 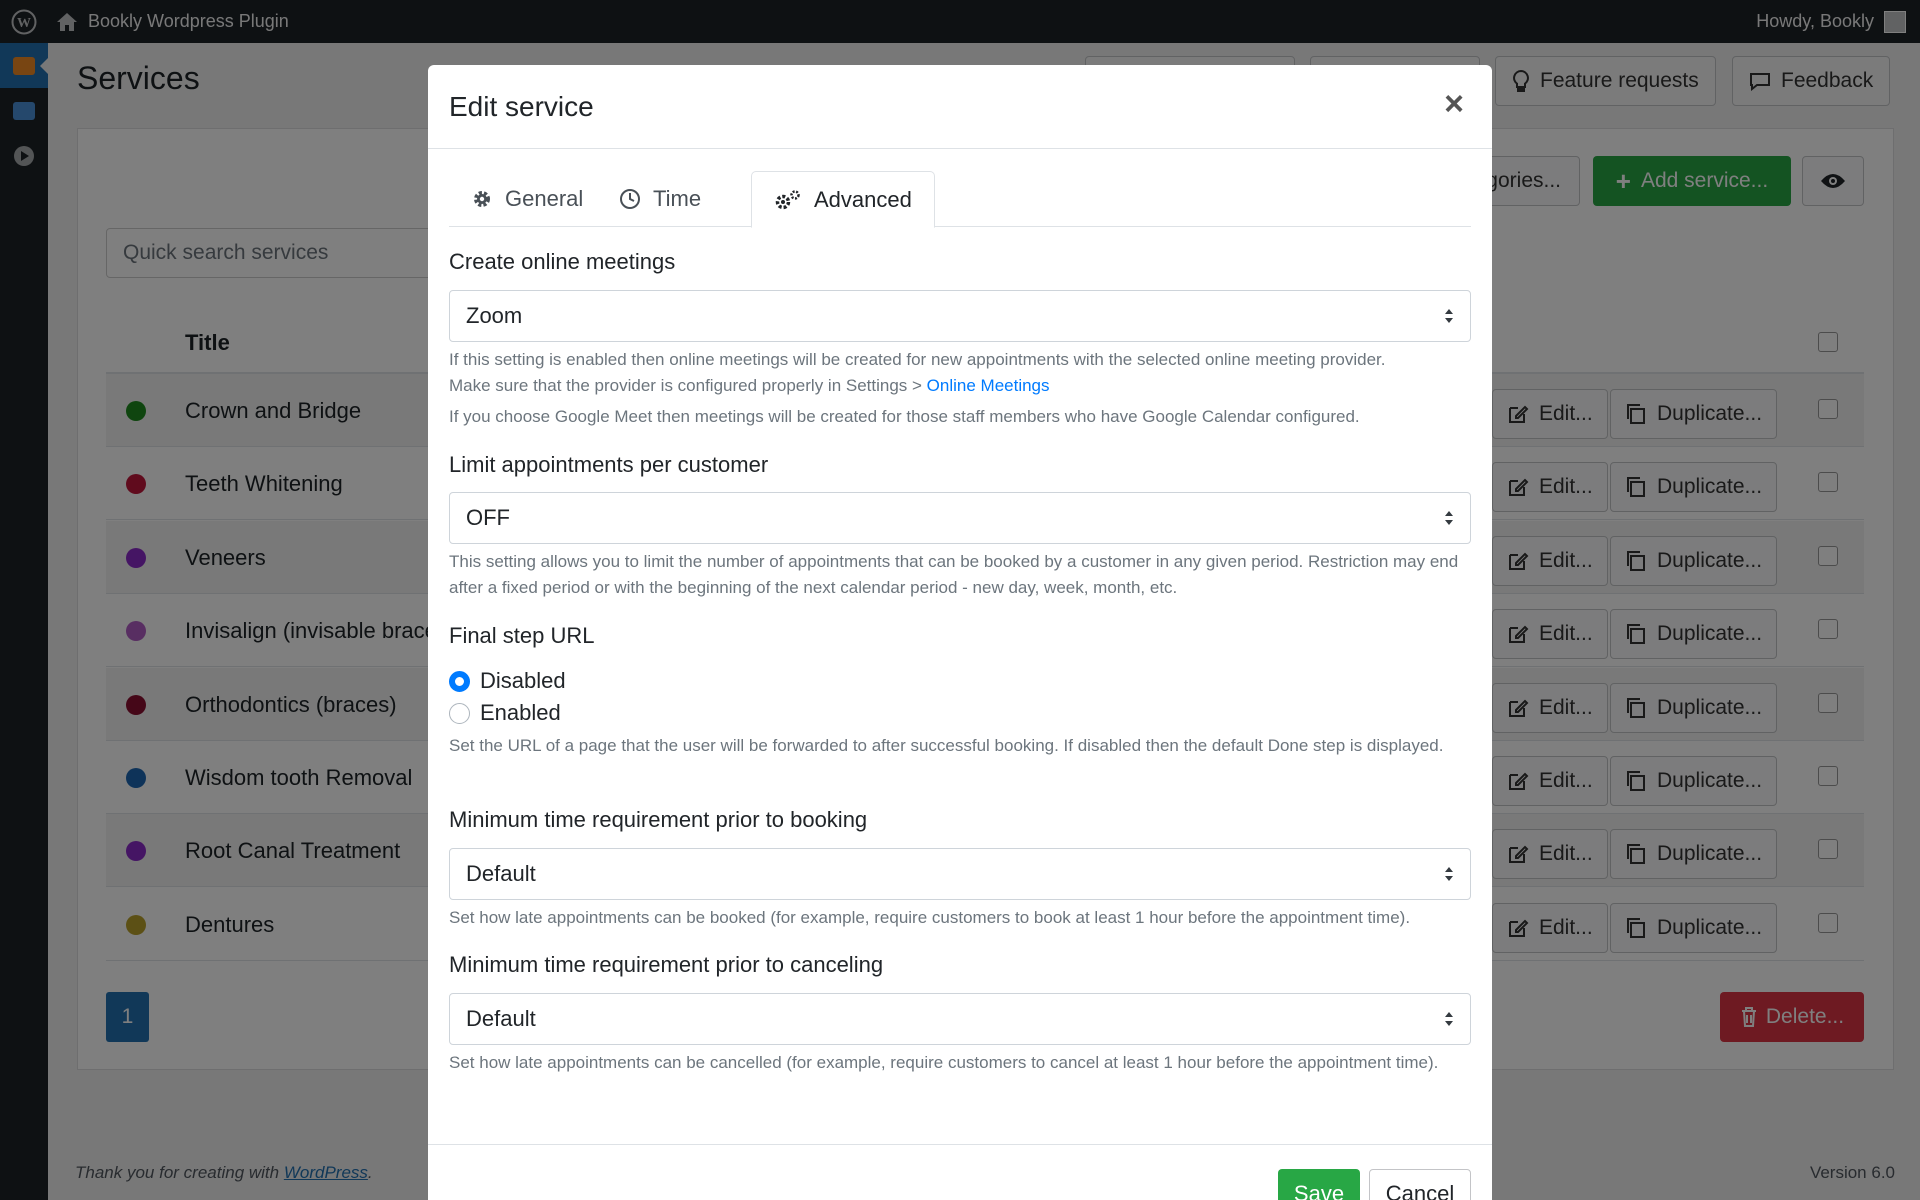 What do you see at coordinates (960, 1144) in the screenshot?
I see `modal-footer-divider` at bounding box center [960, 1144].